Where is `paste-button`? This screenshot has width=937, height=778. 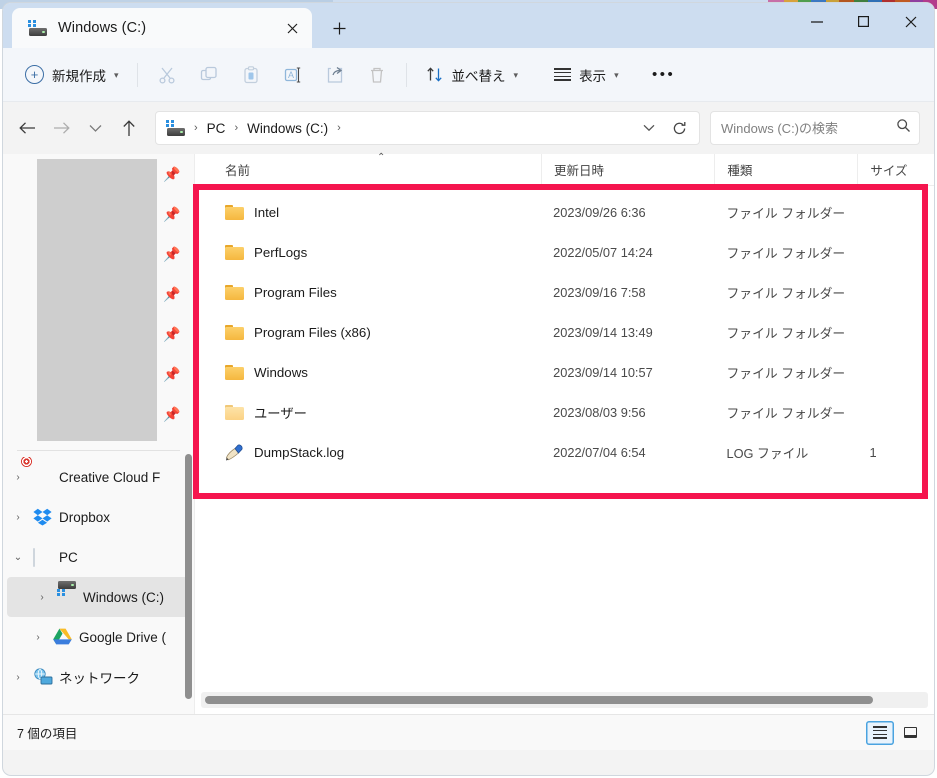 paste-button is located at coordinates (251, 75).